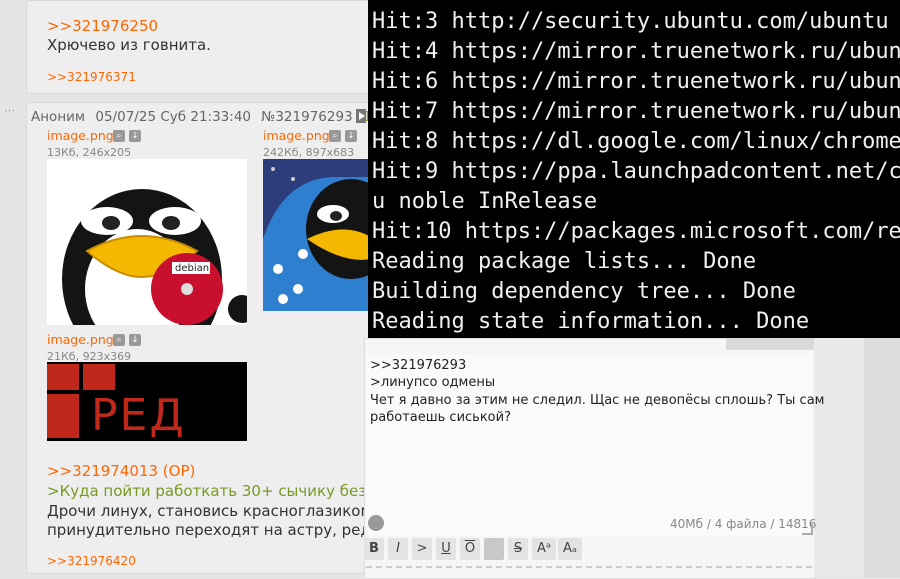 The width and height of the screenshot is (900, 579). I want to click on form-side-panel, so click(839, 457).